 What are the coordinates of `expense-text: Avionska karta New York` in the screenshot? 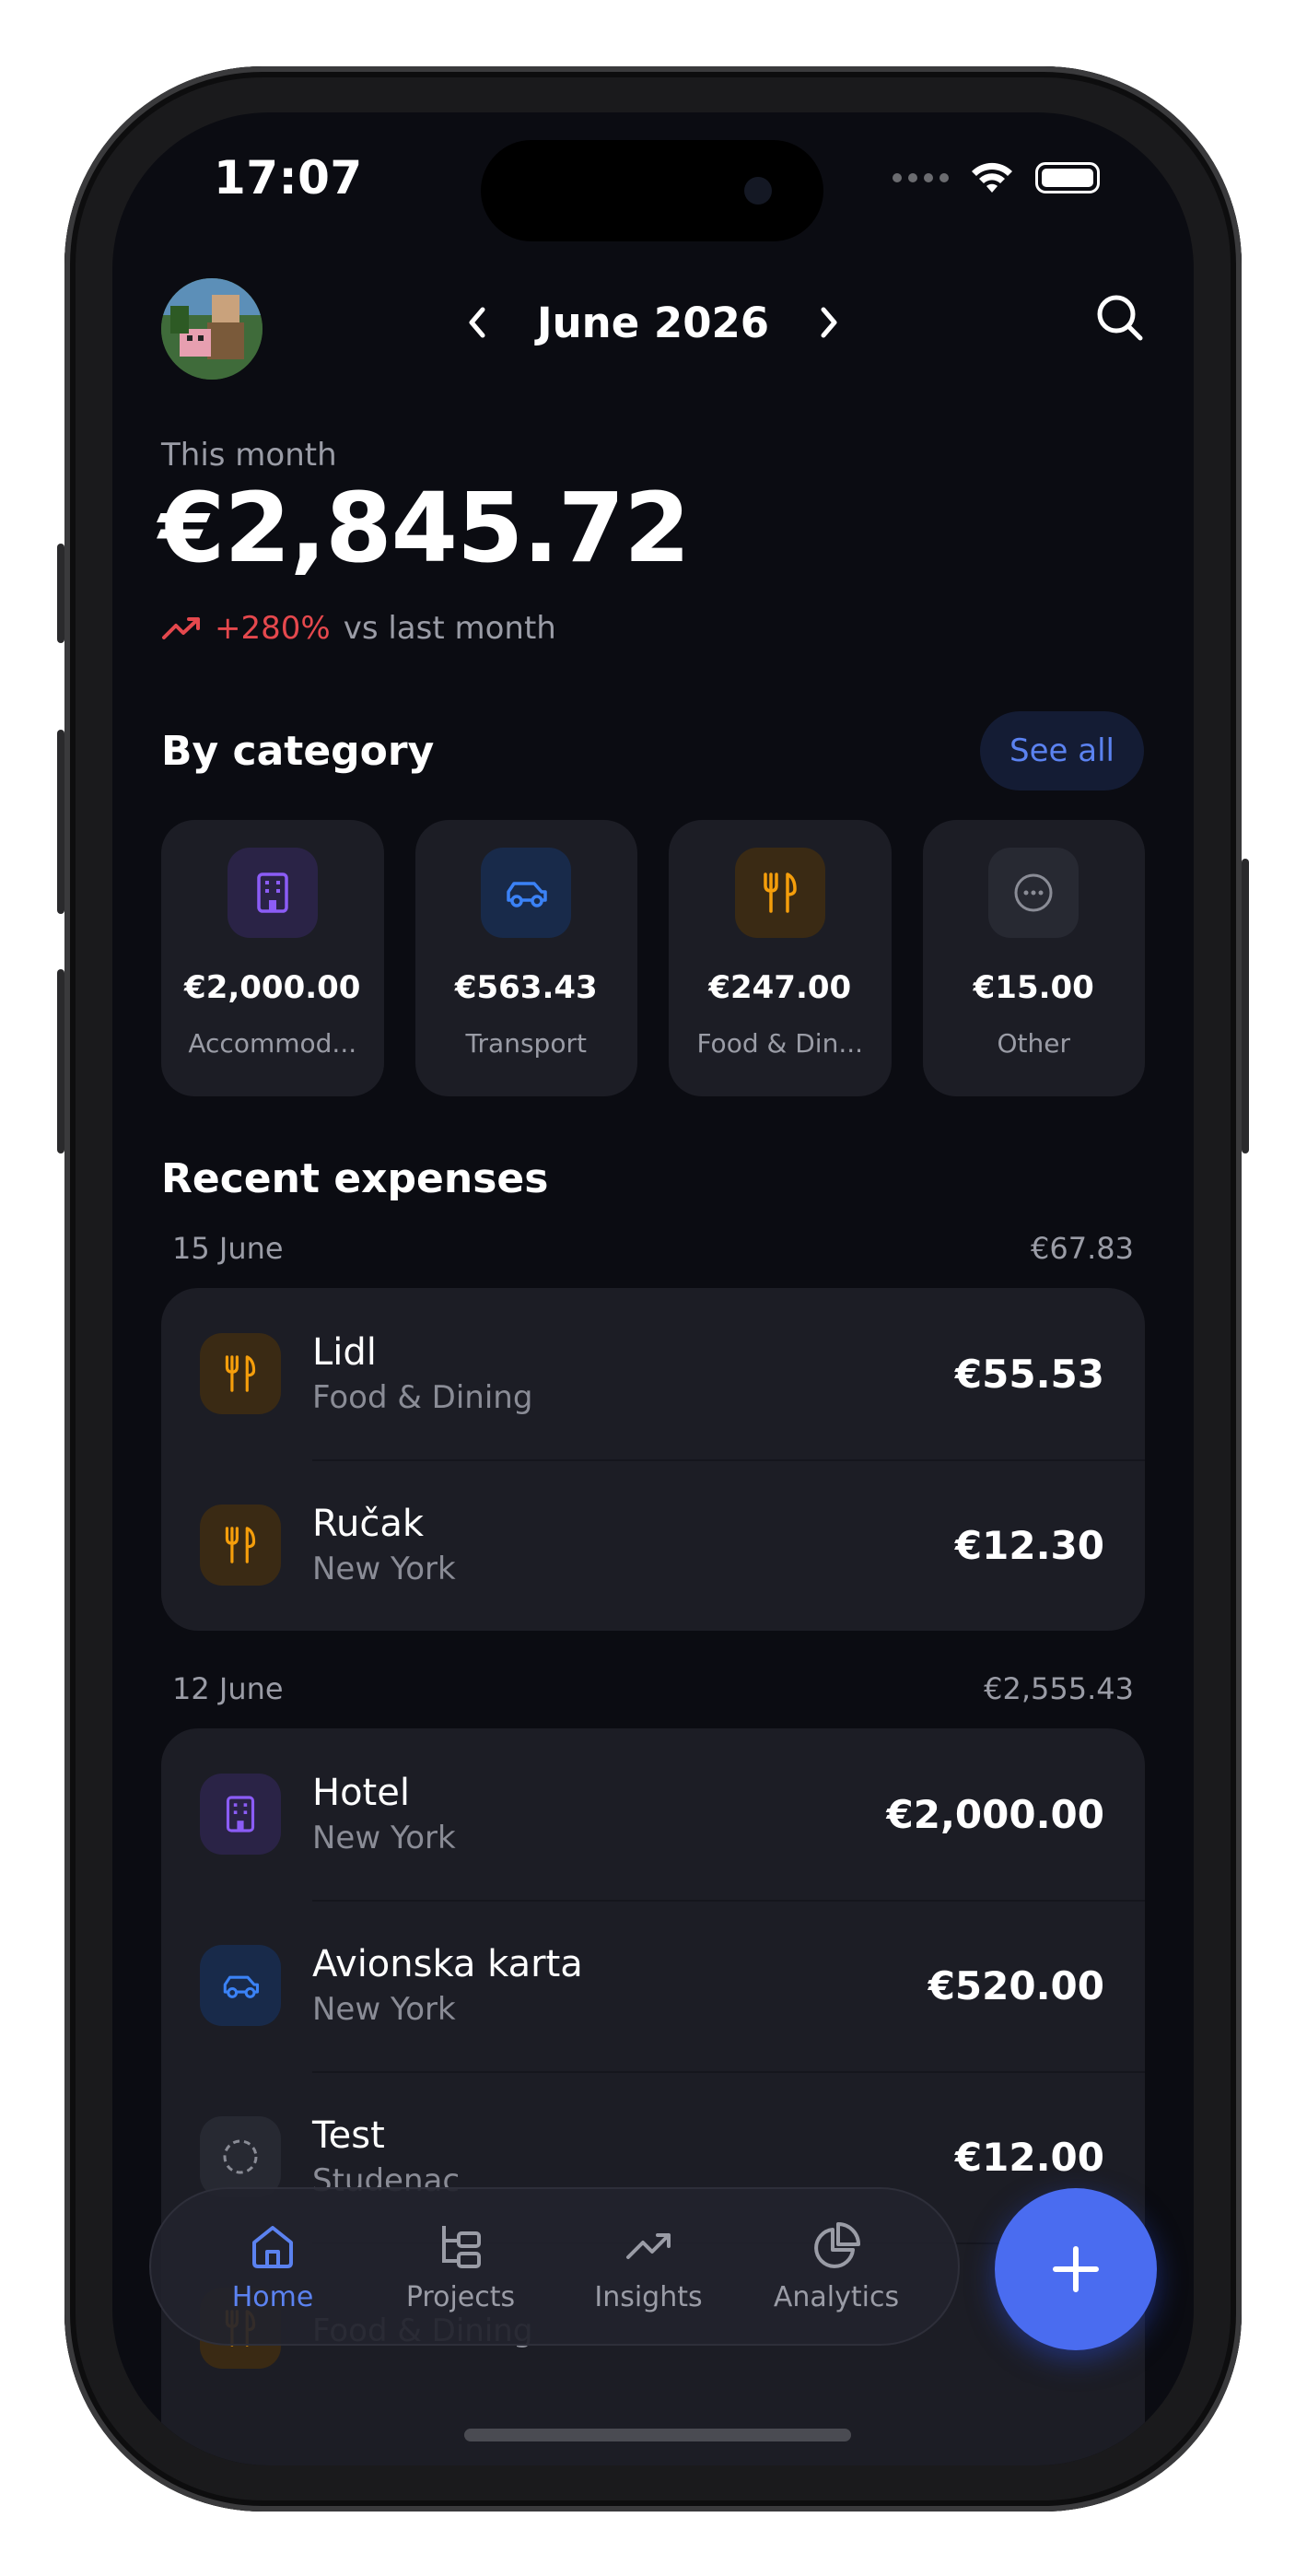 It's located at (620, 1986).